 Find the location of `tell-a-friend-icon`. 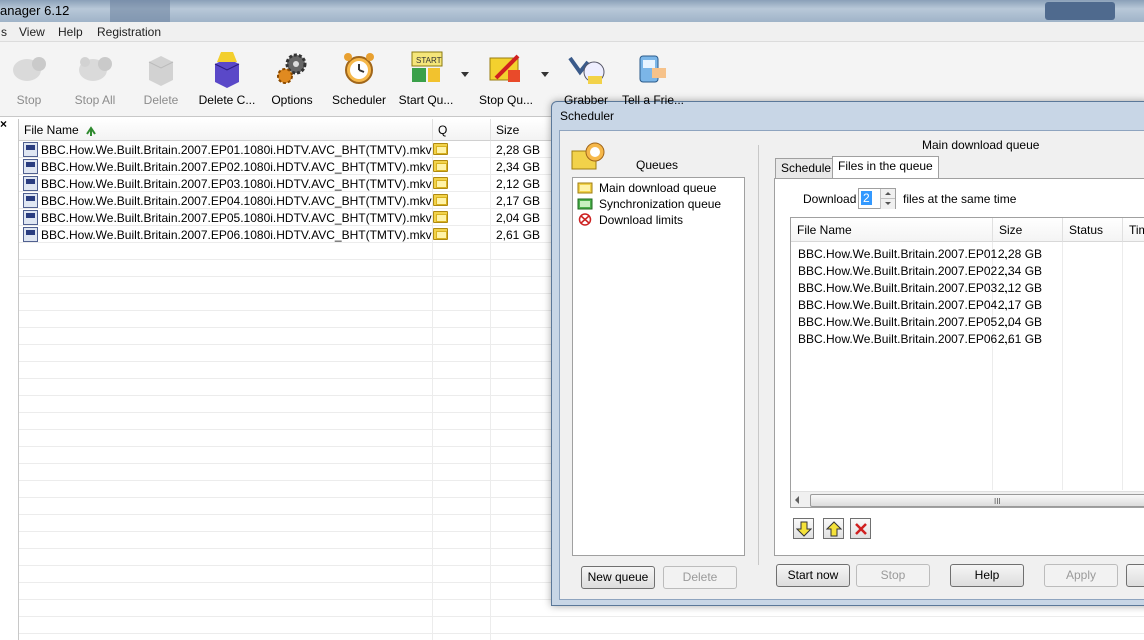

tell-a-friend-icon is located at coordinates (652, 68).